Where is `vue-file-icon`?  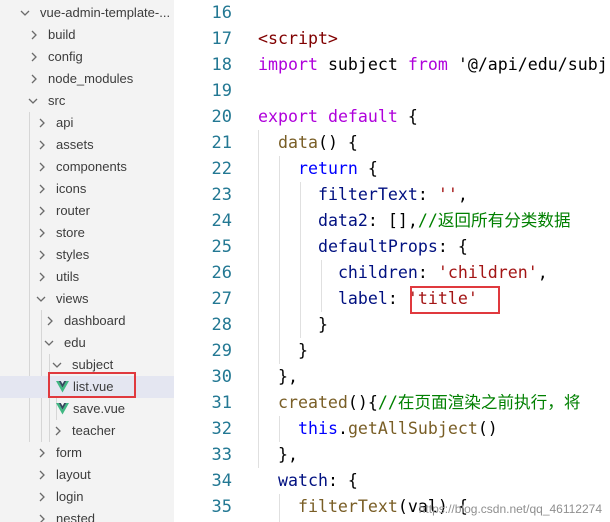 vue-file-icon is located at coordinates (62, 409).